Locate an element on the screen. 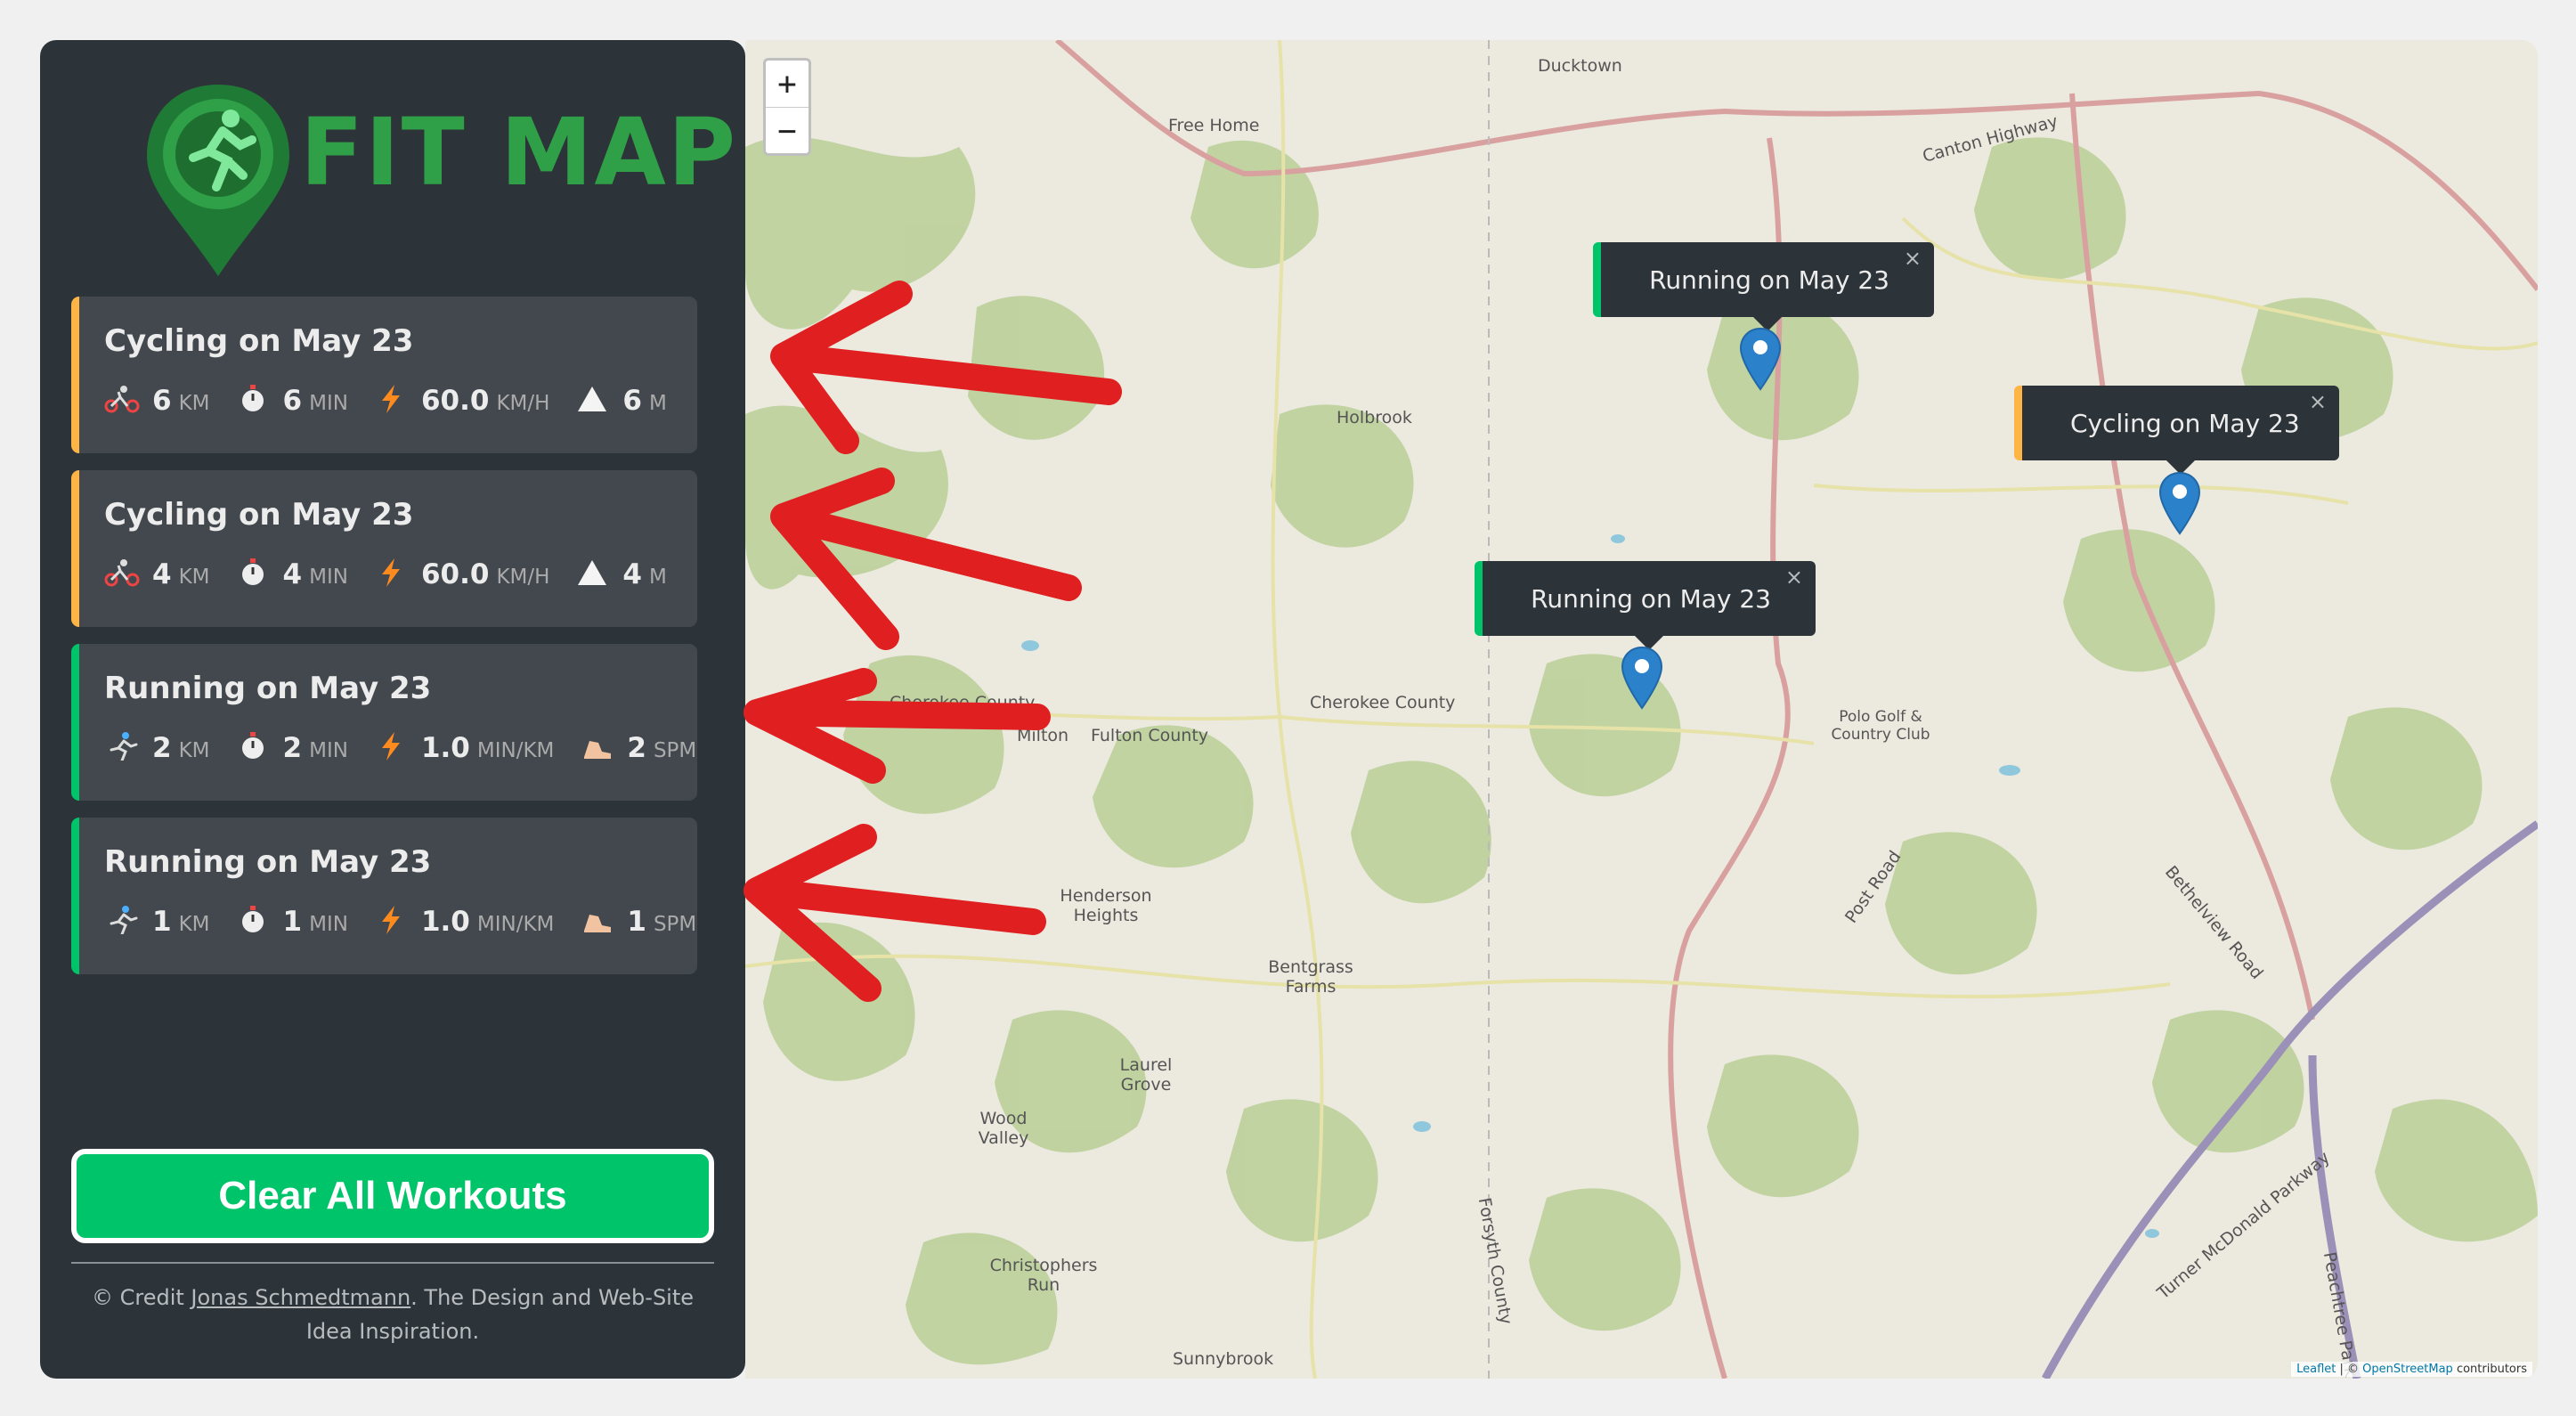 Image resolution: width=2576 pixels, height=1416 pixels. distance-value: 6 is located at coordinates (162, 401).